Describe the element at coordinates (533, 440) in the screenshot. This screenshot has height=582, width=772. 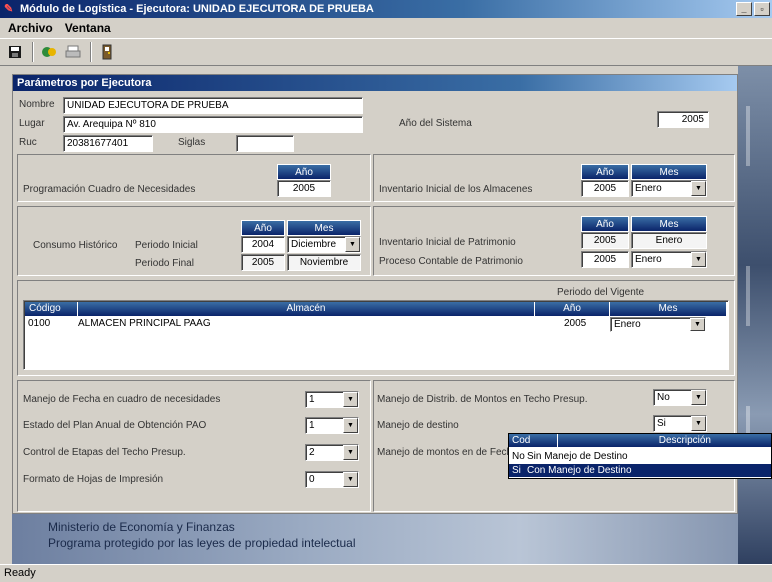
I see `dropdown-header-cod: Cod` at that location.